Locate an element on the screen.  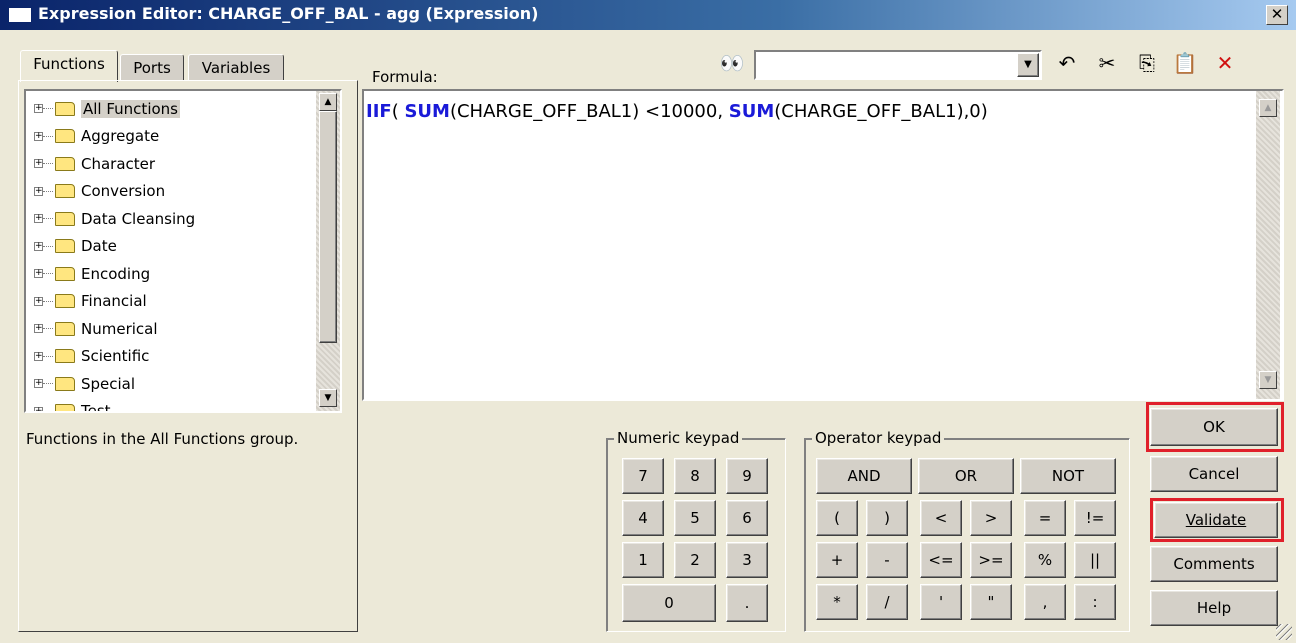
search-dropdown-button: ▼ is located at coordinates (1028, 65).